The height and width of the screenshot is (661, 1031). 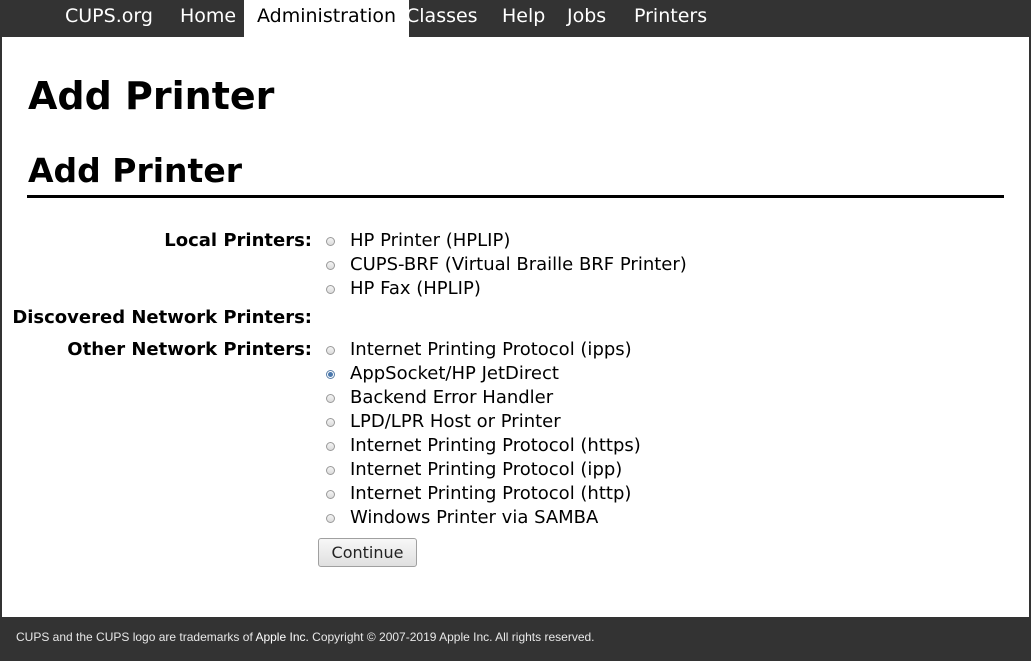 I want to click on radio-option-http: Internet Printing Protocol (http), so click(x=478, y=494).